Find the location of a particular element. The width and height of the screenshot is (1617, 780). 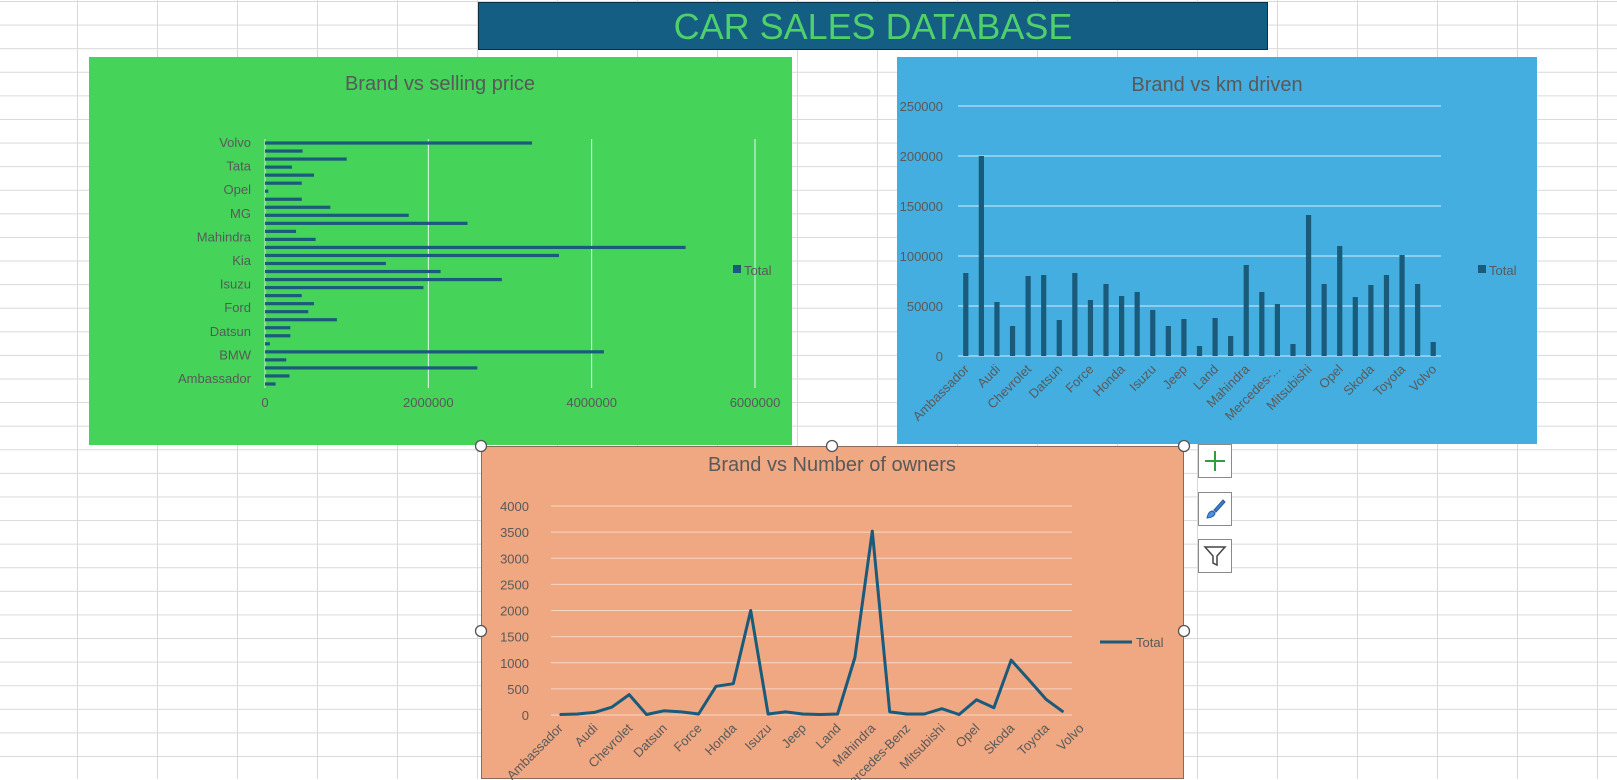

y-tick-label: Tata is located at coordinates (238, 166).